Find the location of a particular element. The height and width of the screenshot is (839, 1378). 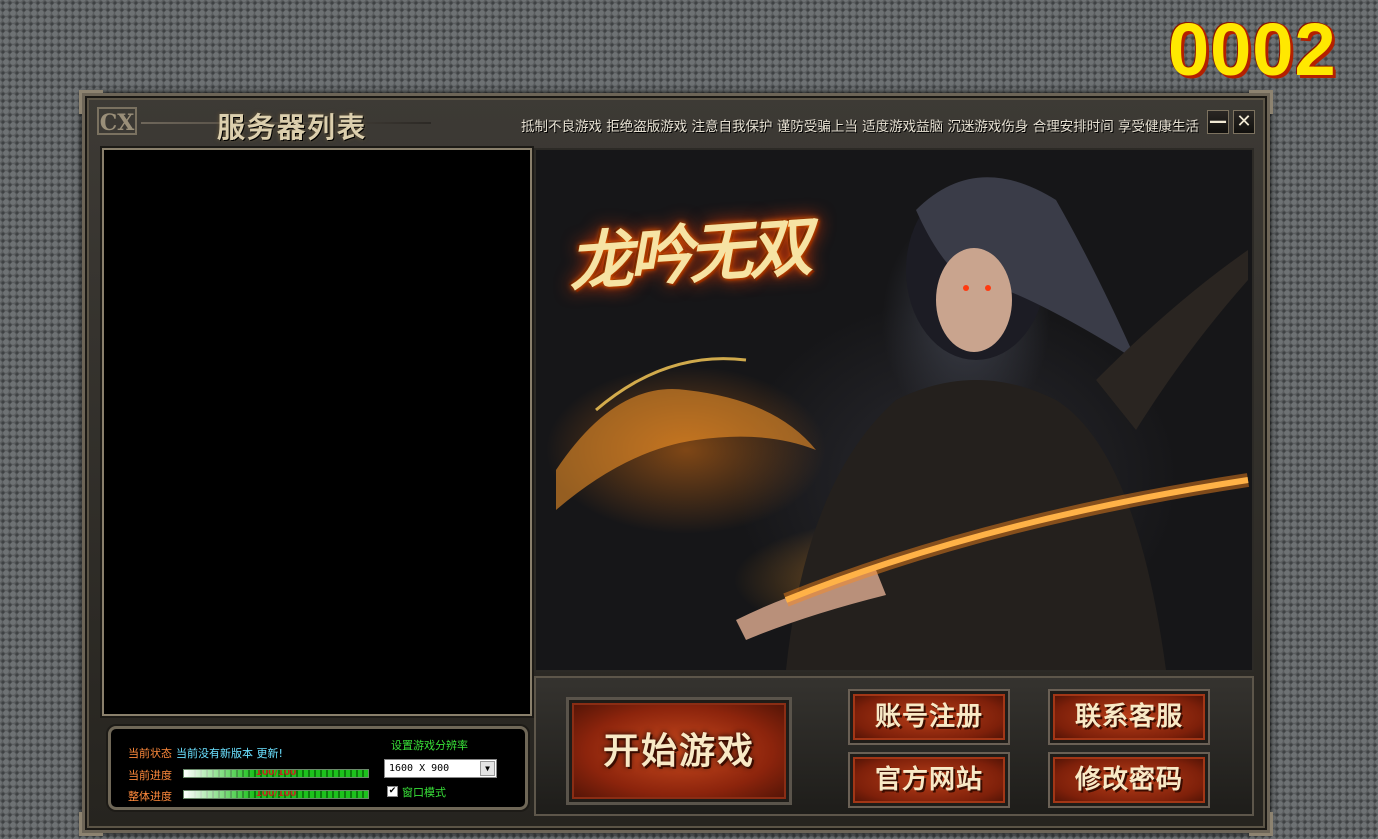

total-progress-text: 100/100 is located at coordinates (276, 794).